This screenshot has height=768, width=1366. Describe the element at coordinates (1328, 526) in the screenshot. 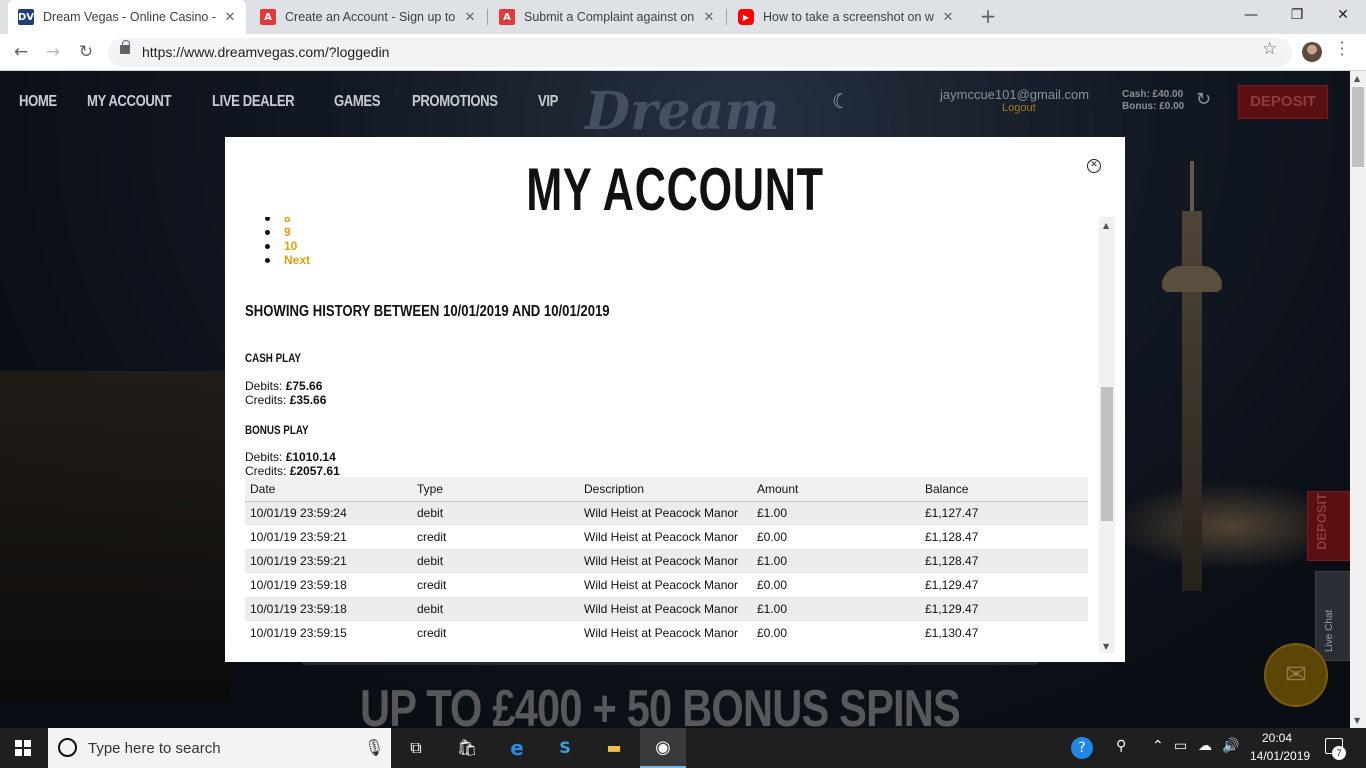

I see `side-deposit-button: DEPOSIT` at that location.